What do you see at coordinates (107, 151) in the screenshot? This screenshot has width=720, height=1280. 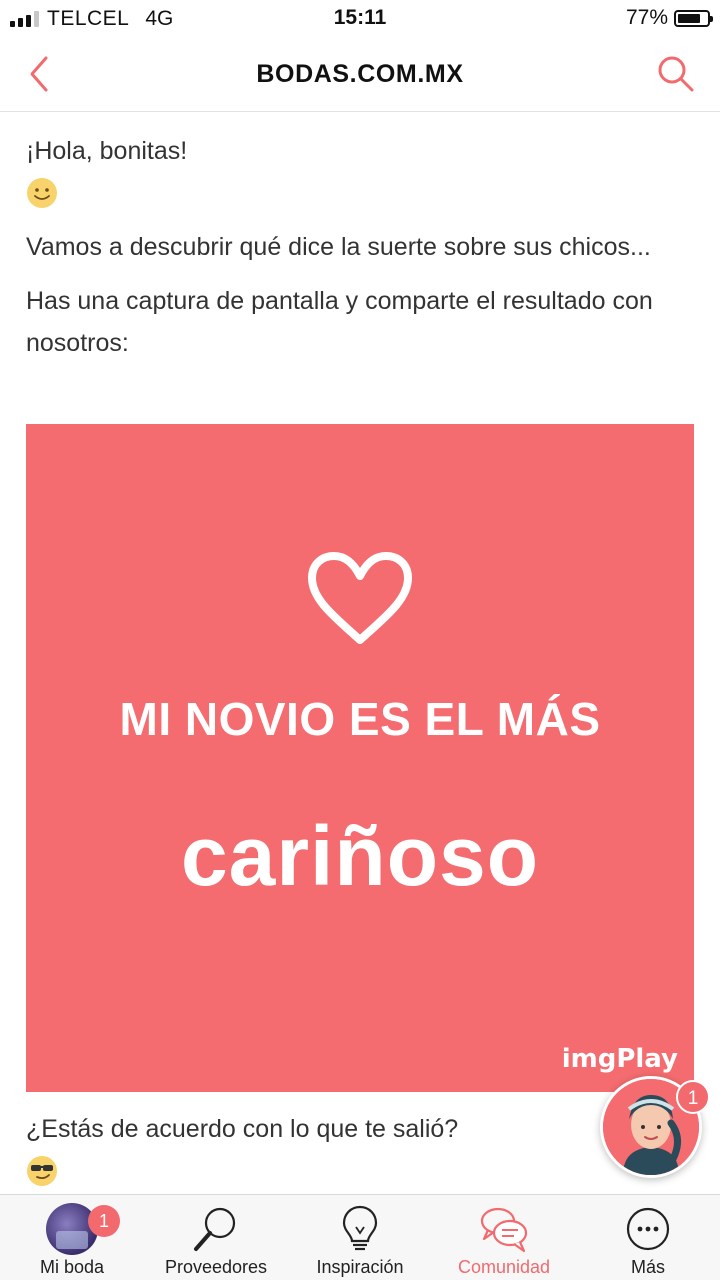 I see `post-greeting: ¡Hola, bonitas!` at bounding box center [107, 151].